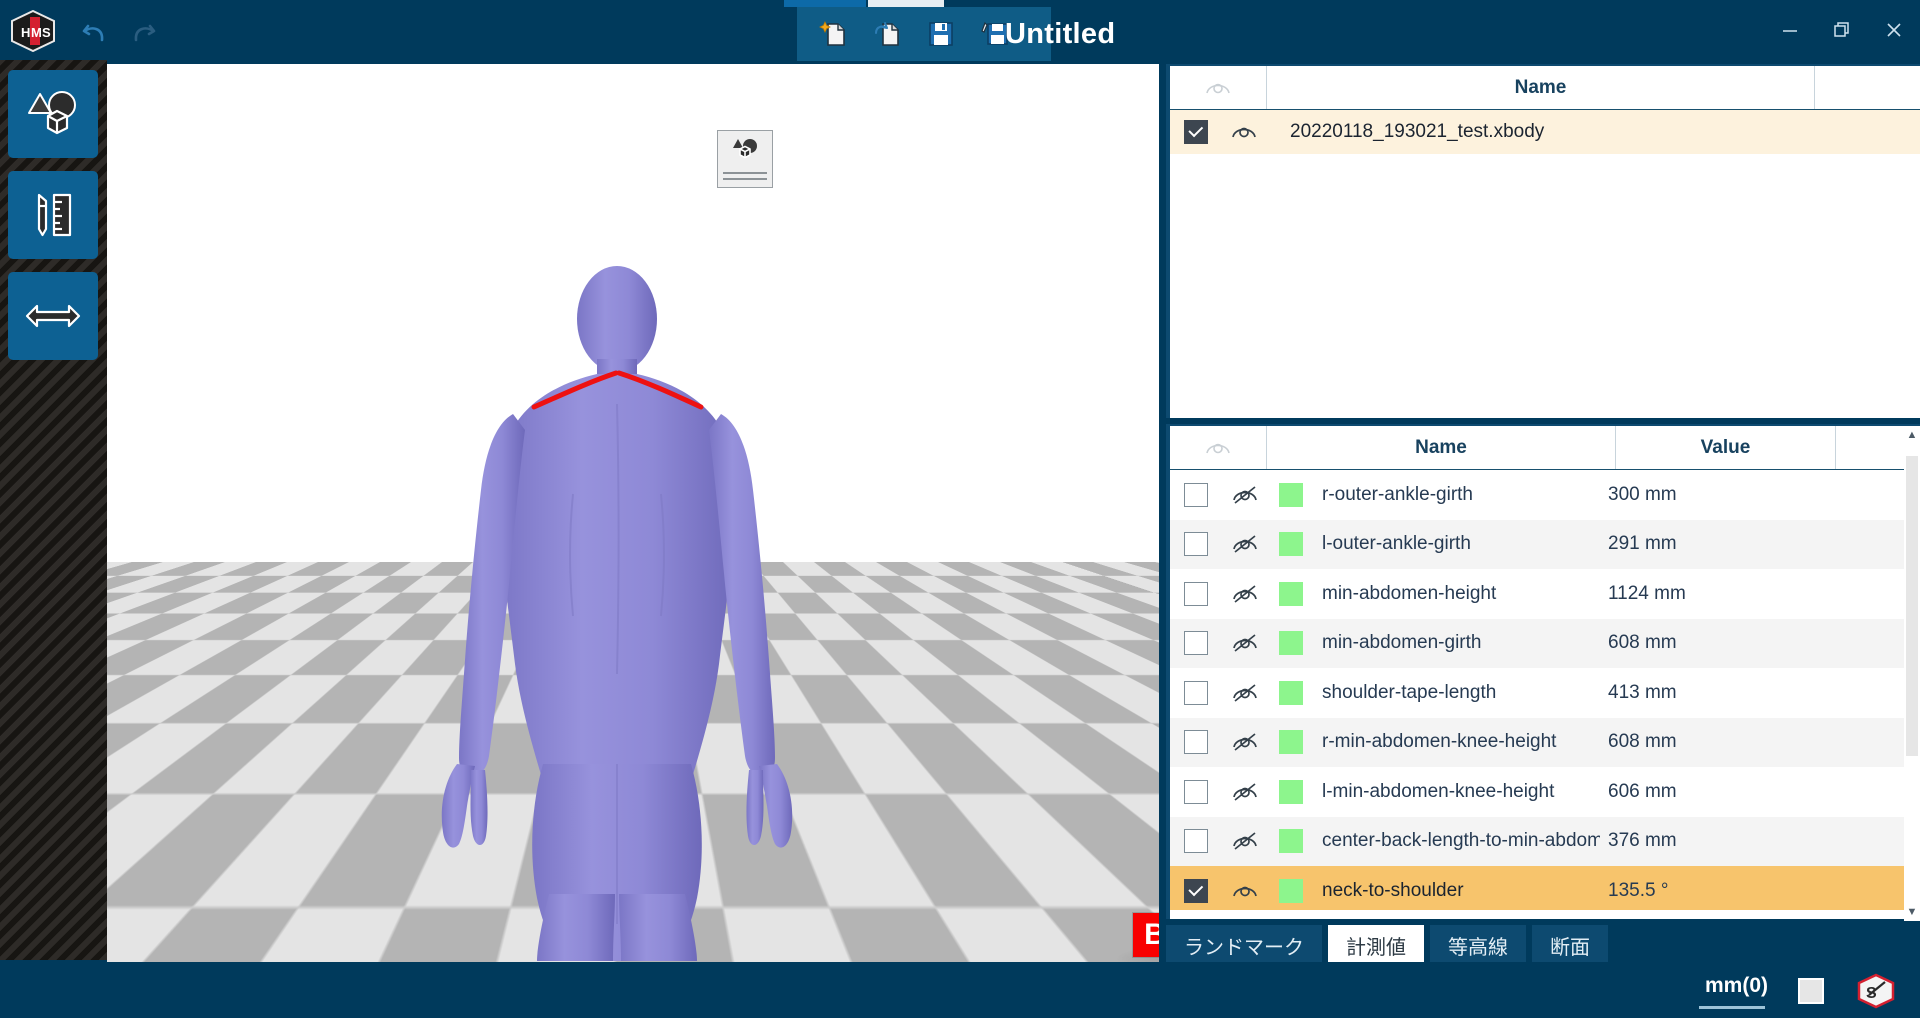 The height and width of the screenshot is (1018, 1920). Describe the element at coordinates (1732, 1007) in the screenshot. I see `unit-indicator-underline` at that location.